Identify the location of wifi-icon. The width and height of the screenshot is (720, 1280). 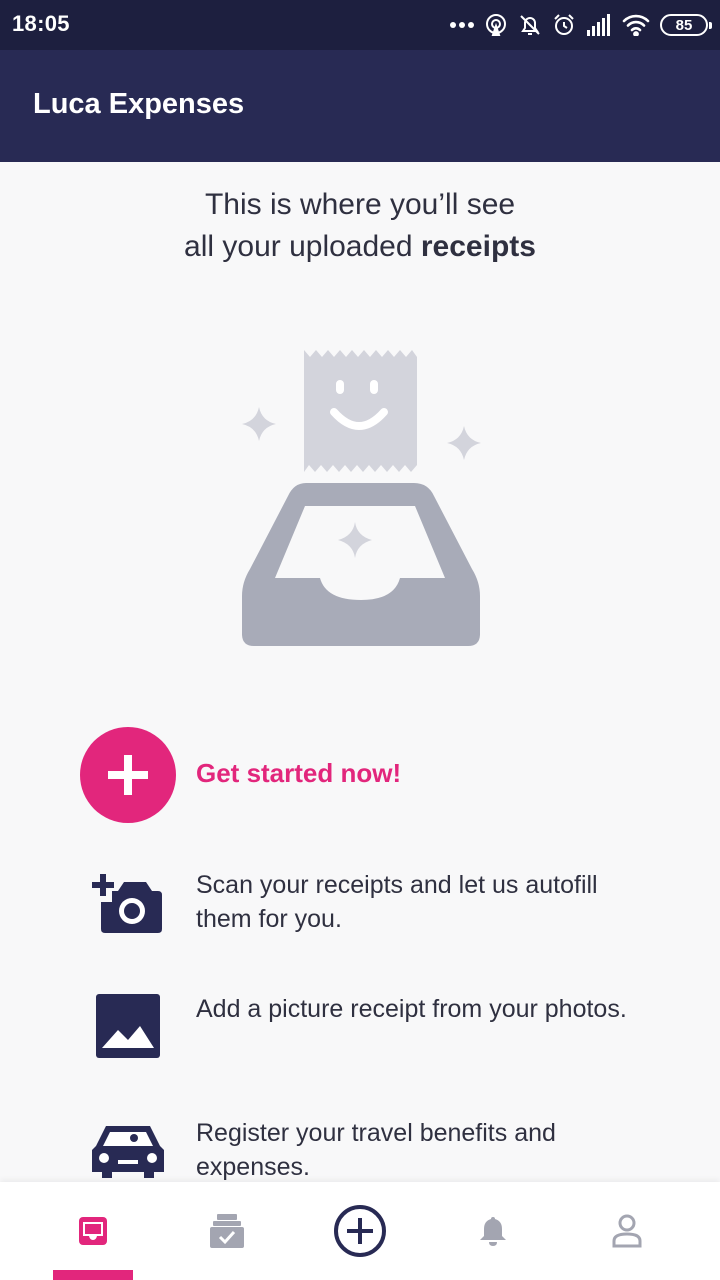
(636, 25).